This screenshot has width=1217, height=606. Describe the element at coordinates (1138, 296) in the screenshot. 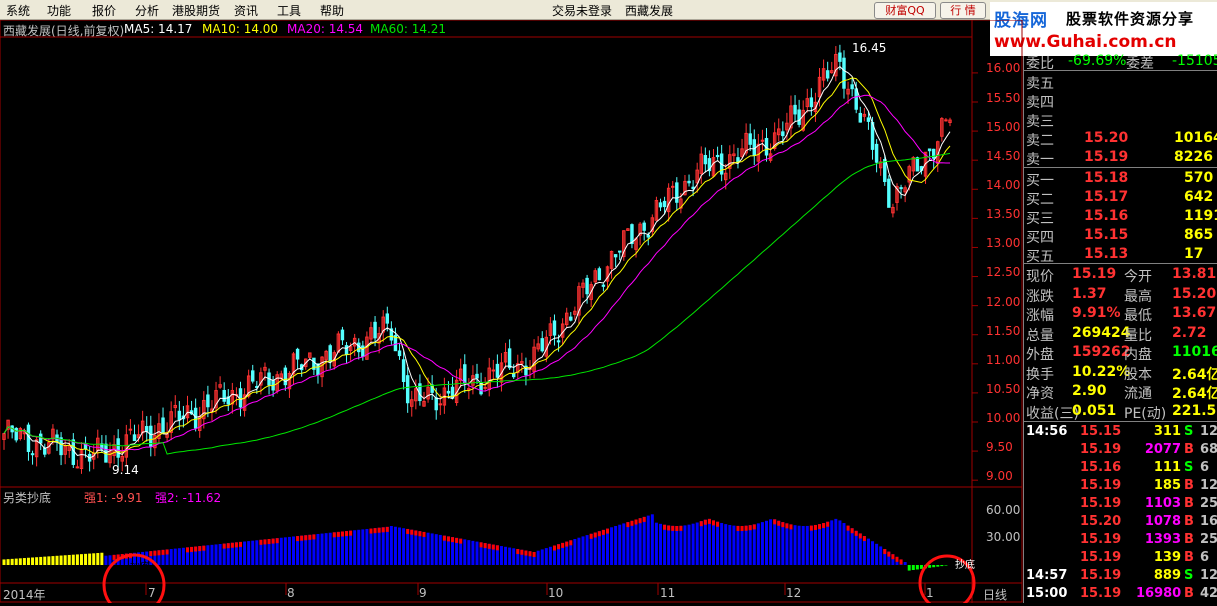

I see `stat-label: 最高` at that location.